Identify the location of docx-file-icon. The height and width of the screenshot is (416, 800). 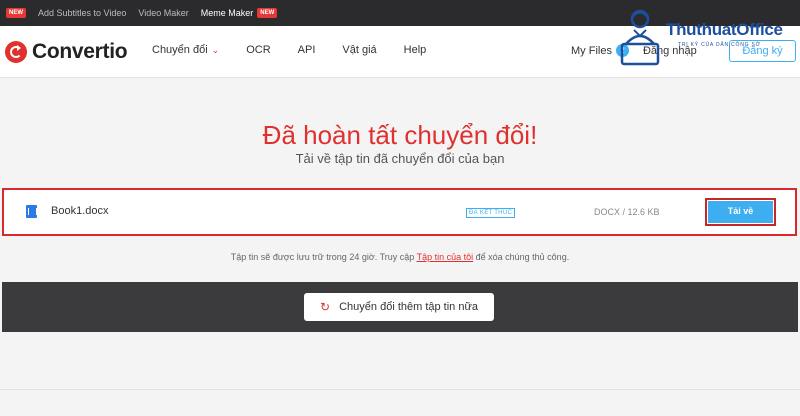
(31, 211).